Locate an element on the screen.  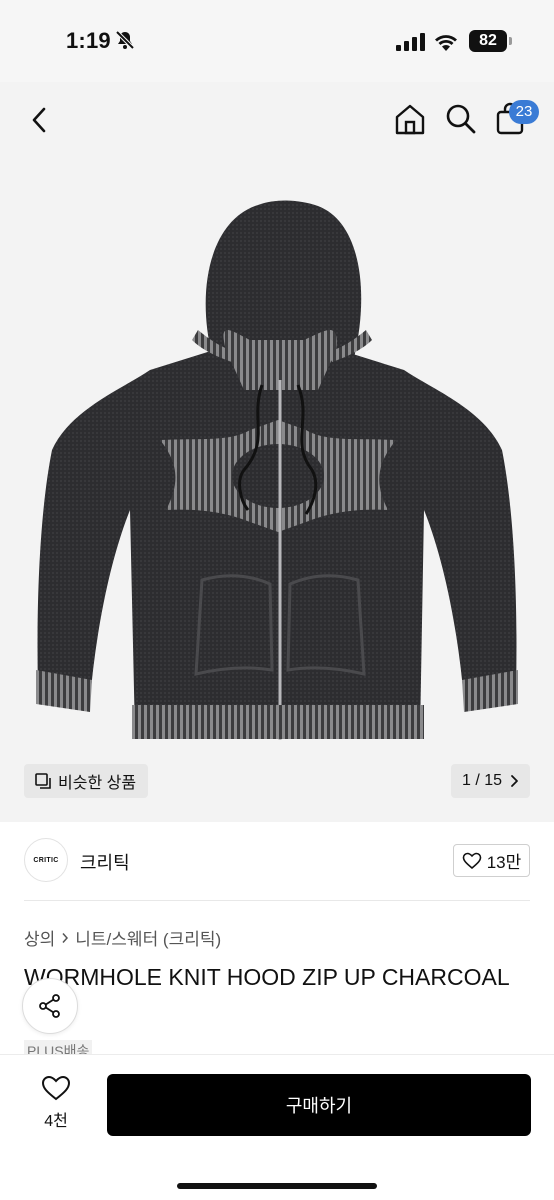
wishlist-button: 4천 is located at coordinates (56, 1107).